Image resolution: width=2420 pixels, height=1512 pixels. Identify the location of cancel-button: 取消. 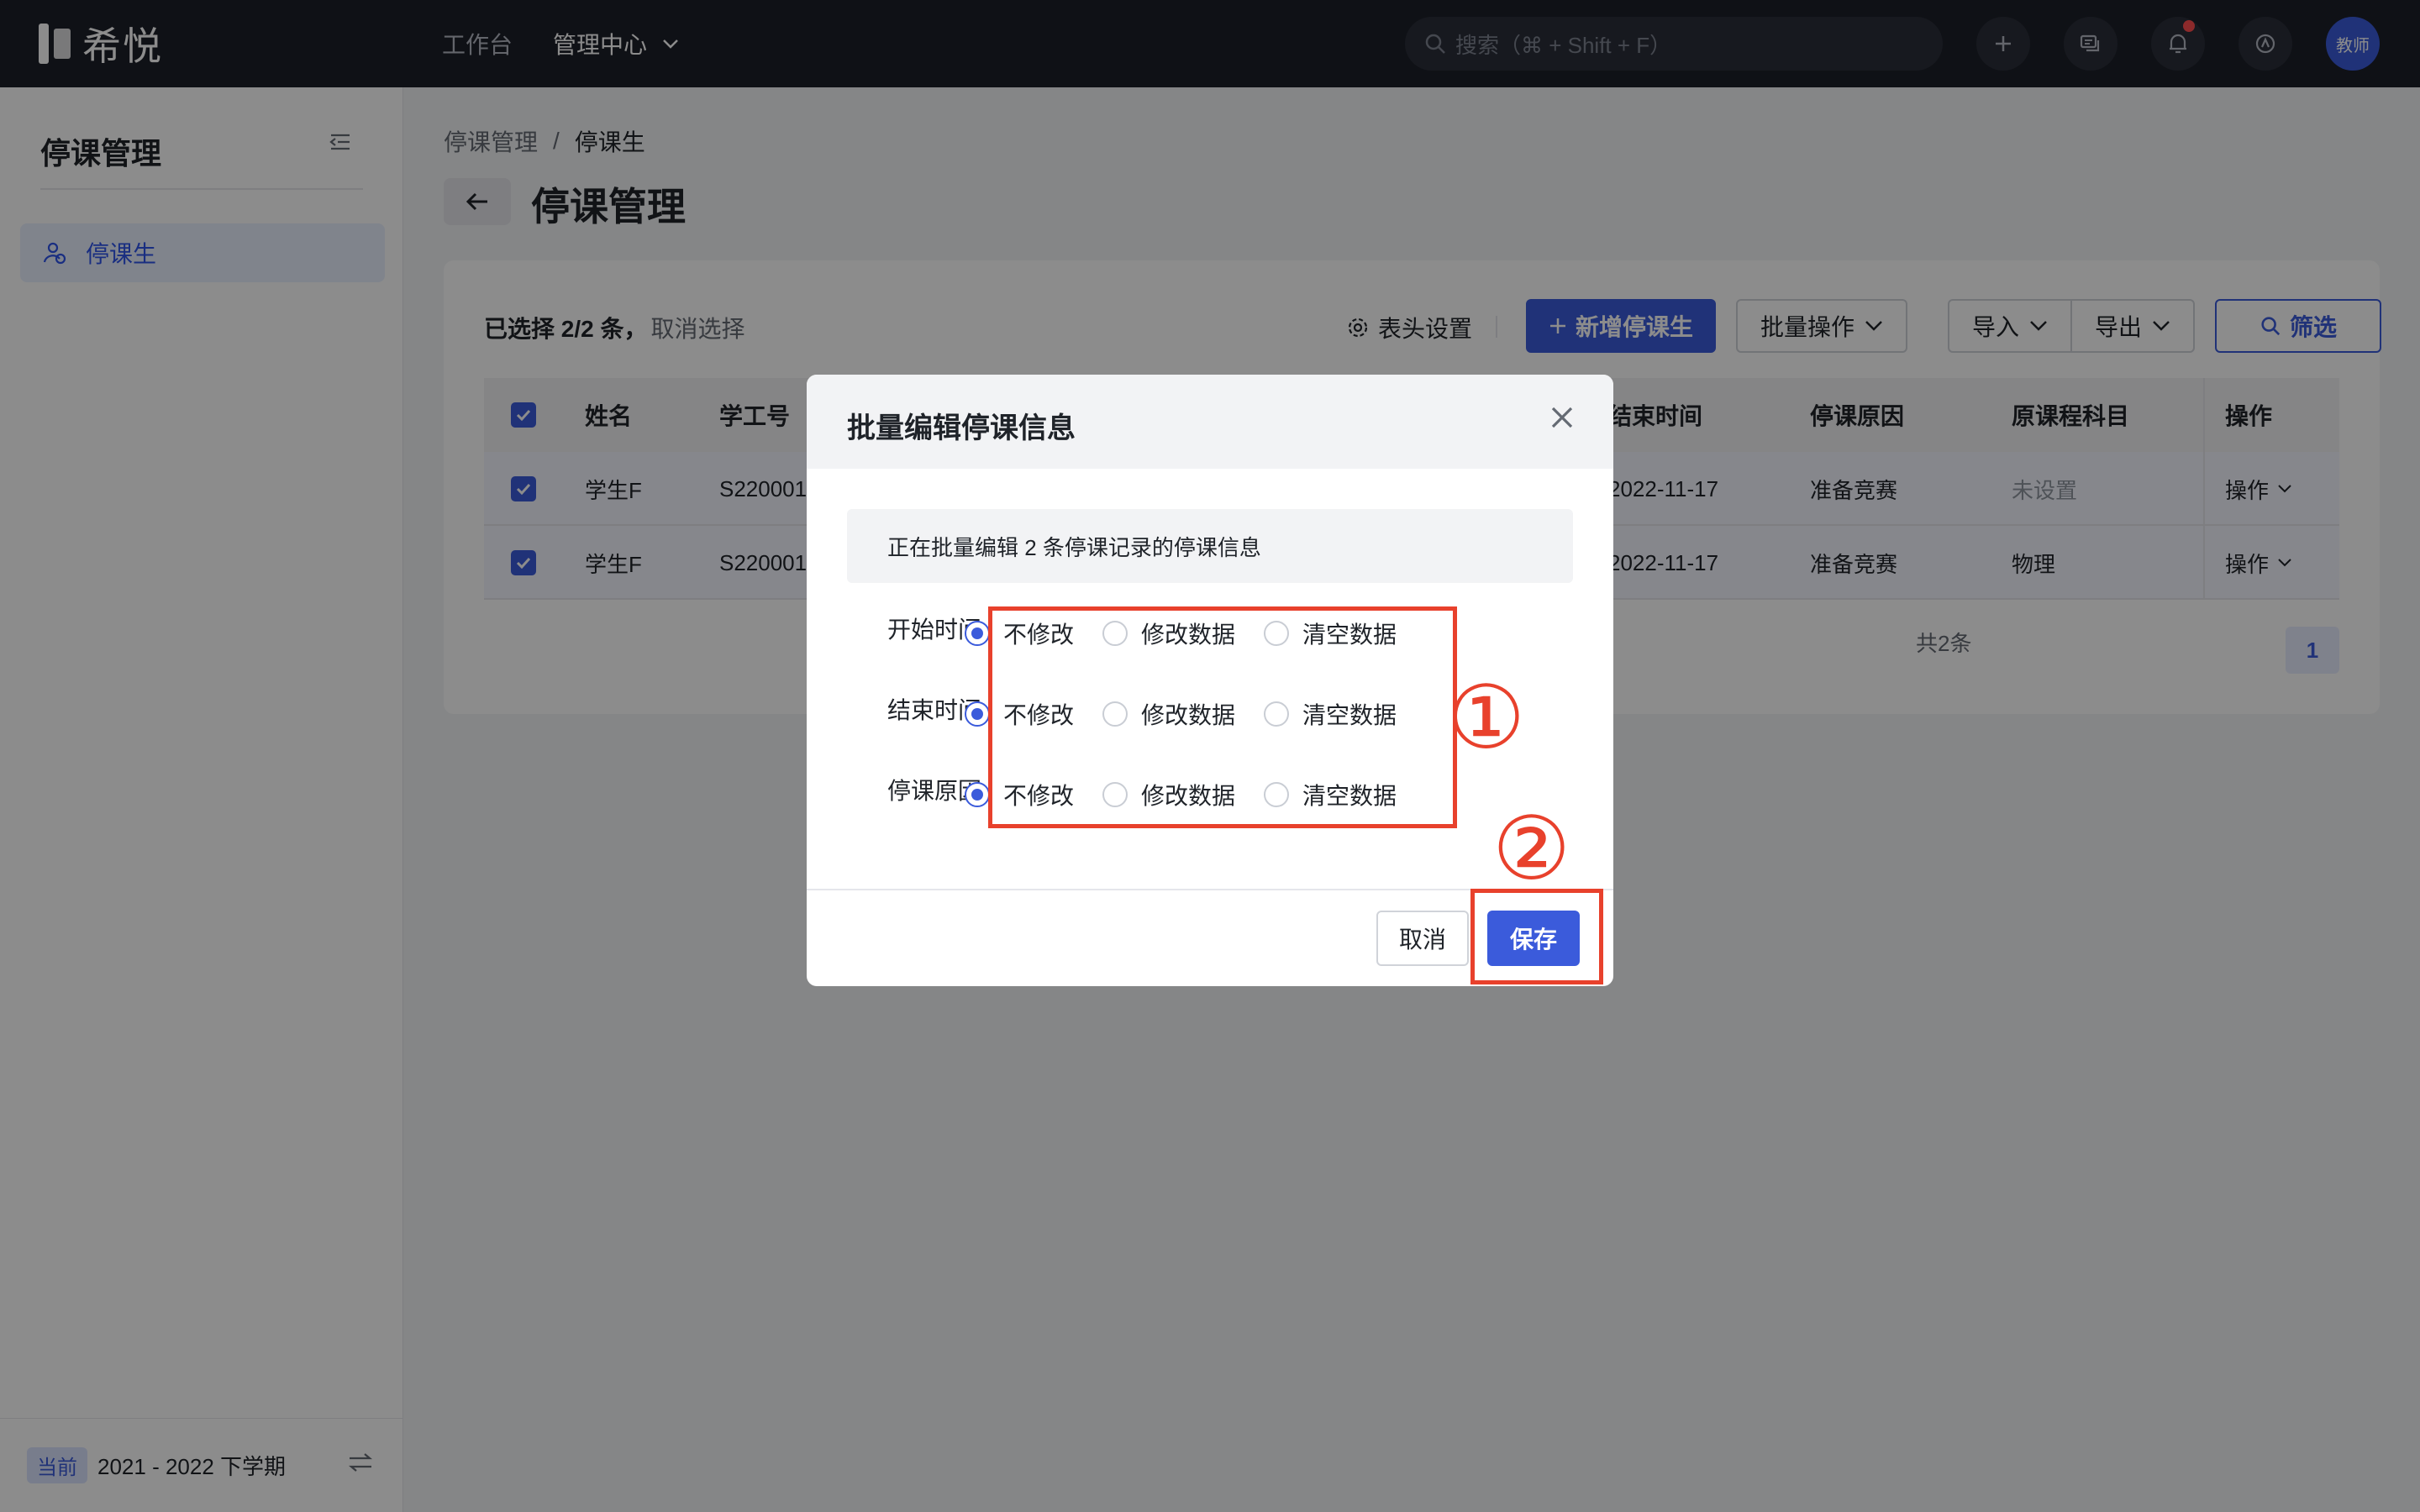
(1422, 938).